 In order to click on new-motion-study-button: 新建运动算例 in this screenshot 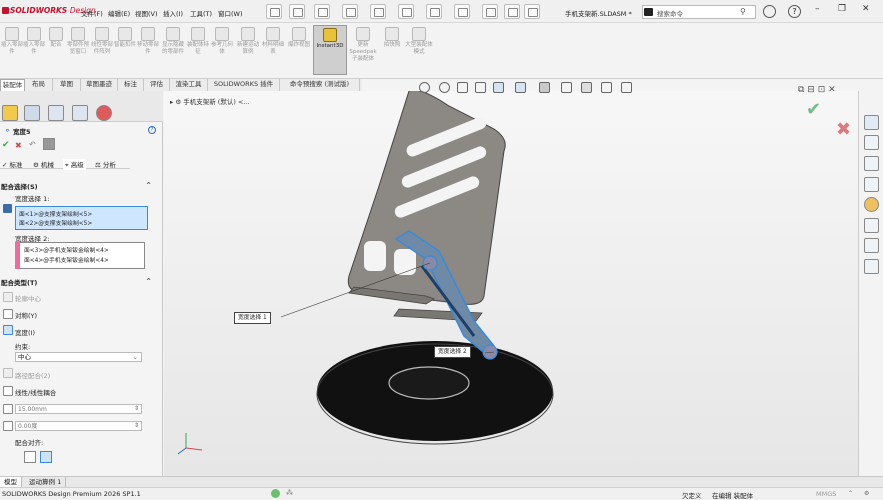, I will do `click(248, 50)`.